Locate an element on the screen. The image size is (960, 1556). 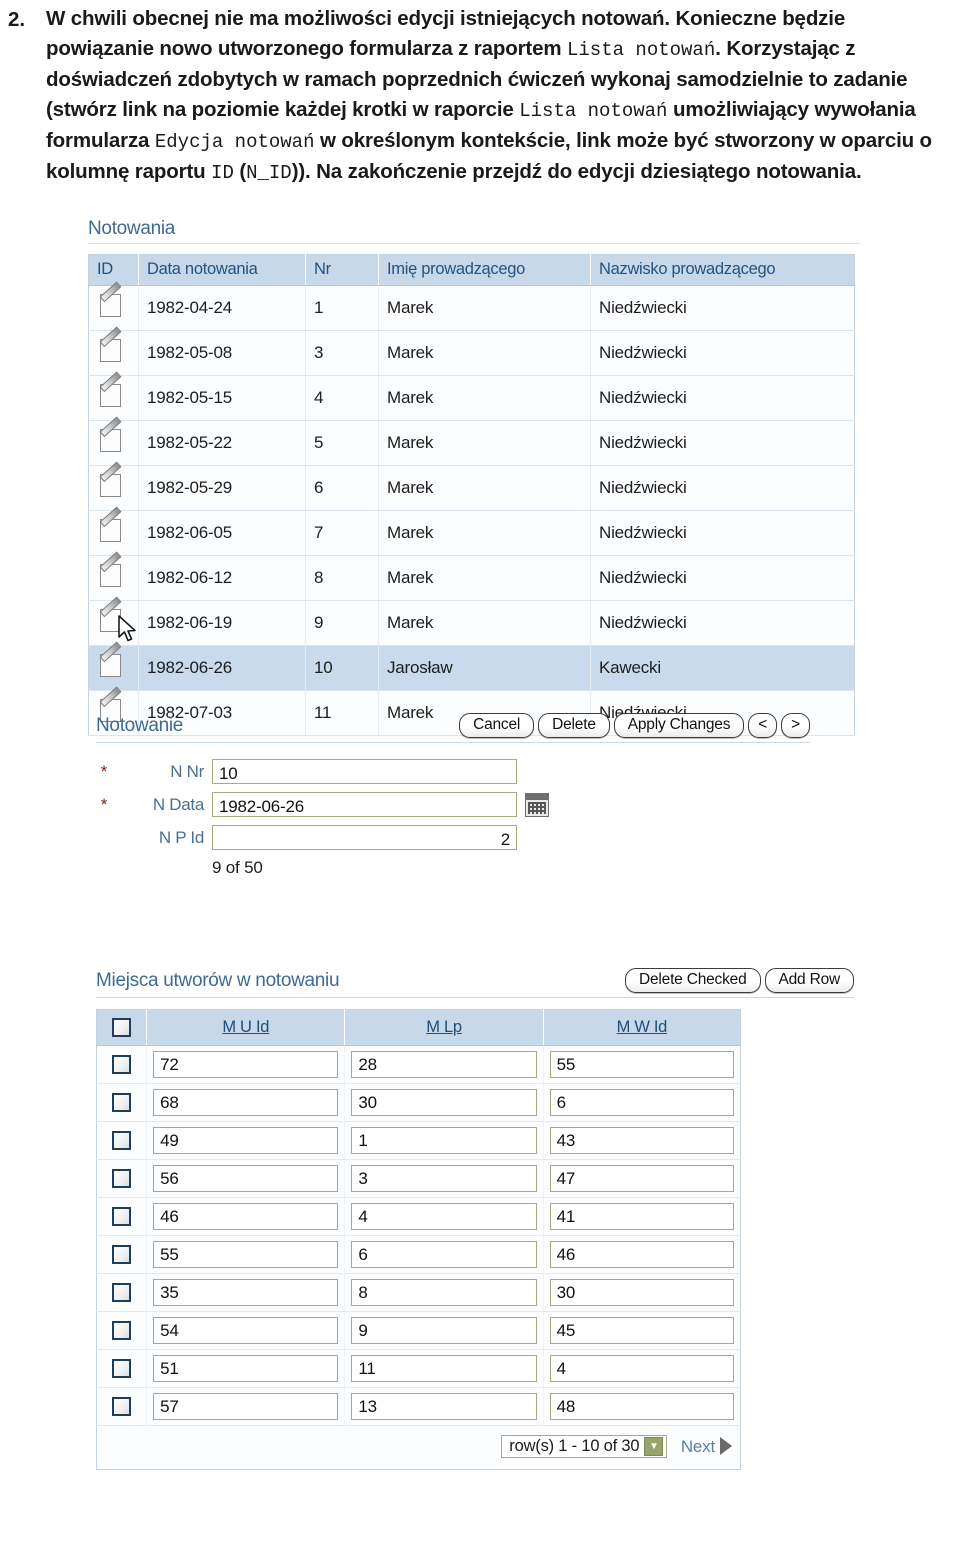
tabular-cell-m-u-id-input: 57 is located at coordinates (246, 1406).